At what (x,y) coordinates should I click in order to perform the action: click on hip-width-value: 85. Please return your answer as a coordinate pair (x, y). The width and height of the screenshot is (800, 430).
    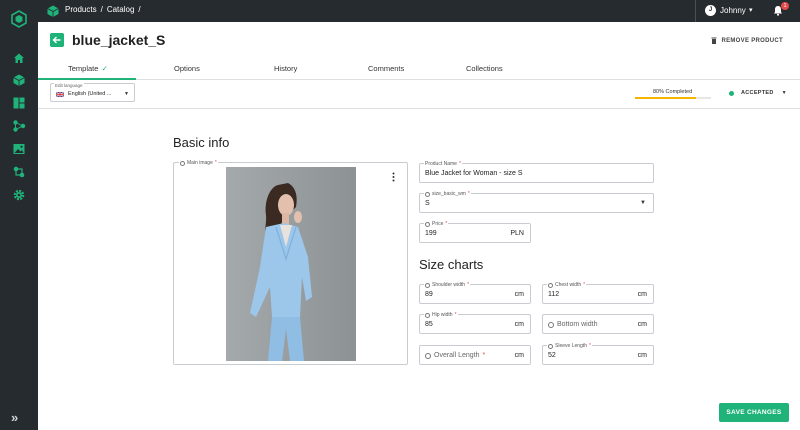
    Looking at the image, I should click on (429, 324).